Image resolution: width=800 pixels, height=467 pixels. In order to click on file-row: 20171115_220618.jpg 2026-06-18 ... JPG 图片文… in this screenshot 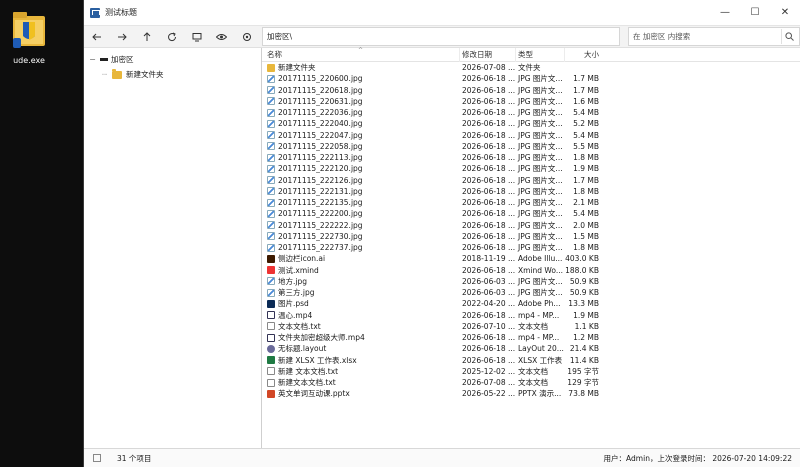, I will do `click(531, 90)`.